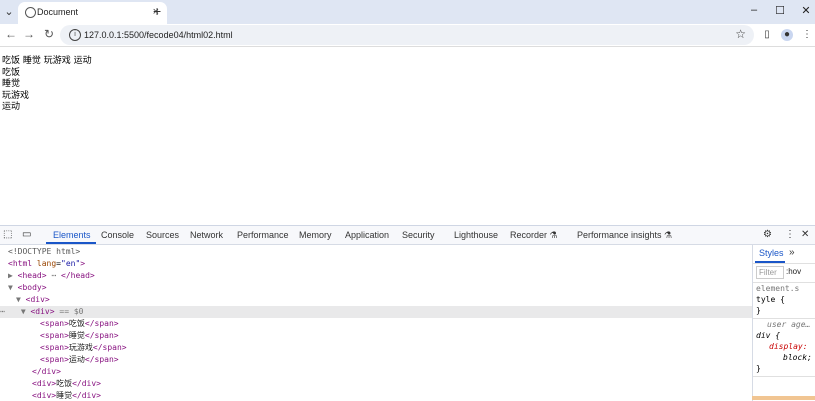 The width and height of the screenshot is (815, 401). What do you see at coordinates (72, 235) in the screenshot?
I see `tab-elements: Elements` at bounding box center [72, 235].